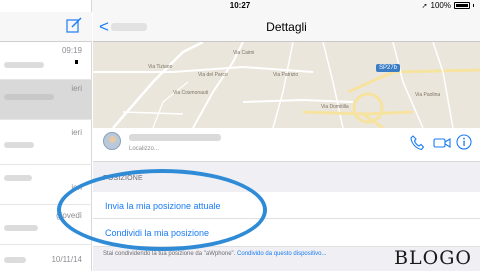 The image size is (480, 271). Describe the element at coordinates (286, 177) in the screenshot. I see `position-section: POSIZIONE` at that location.